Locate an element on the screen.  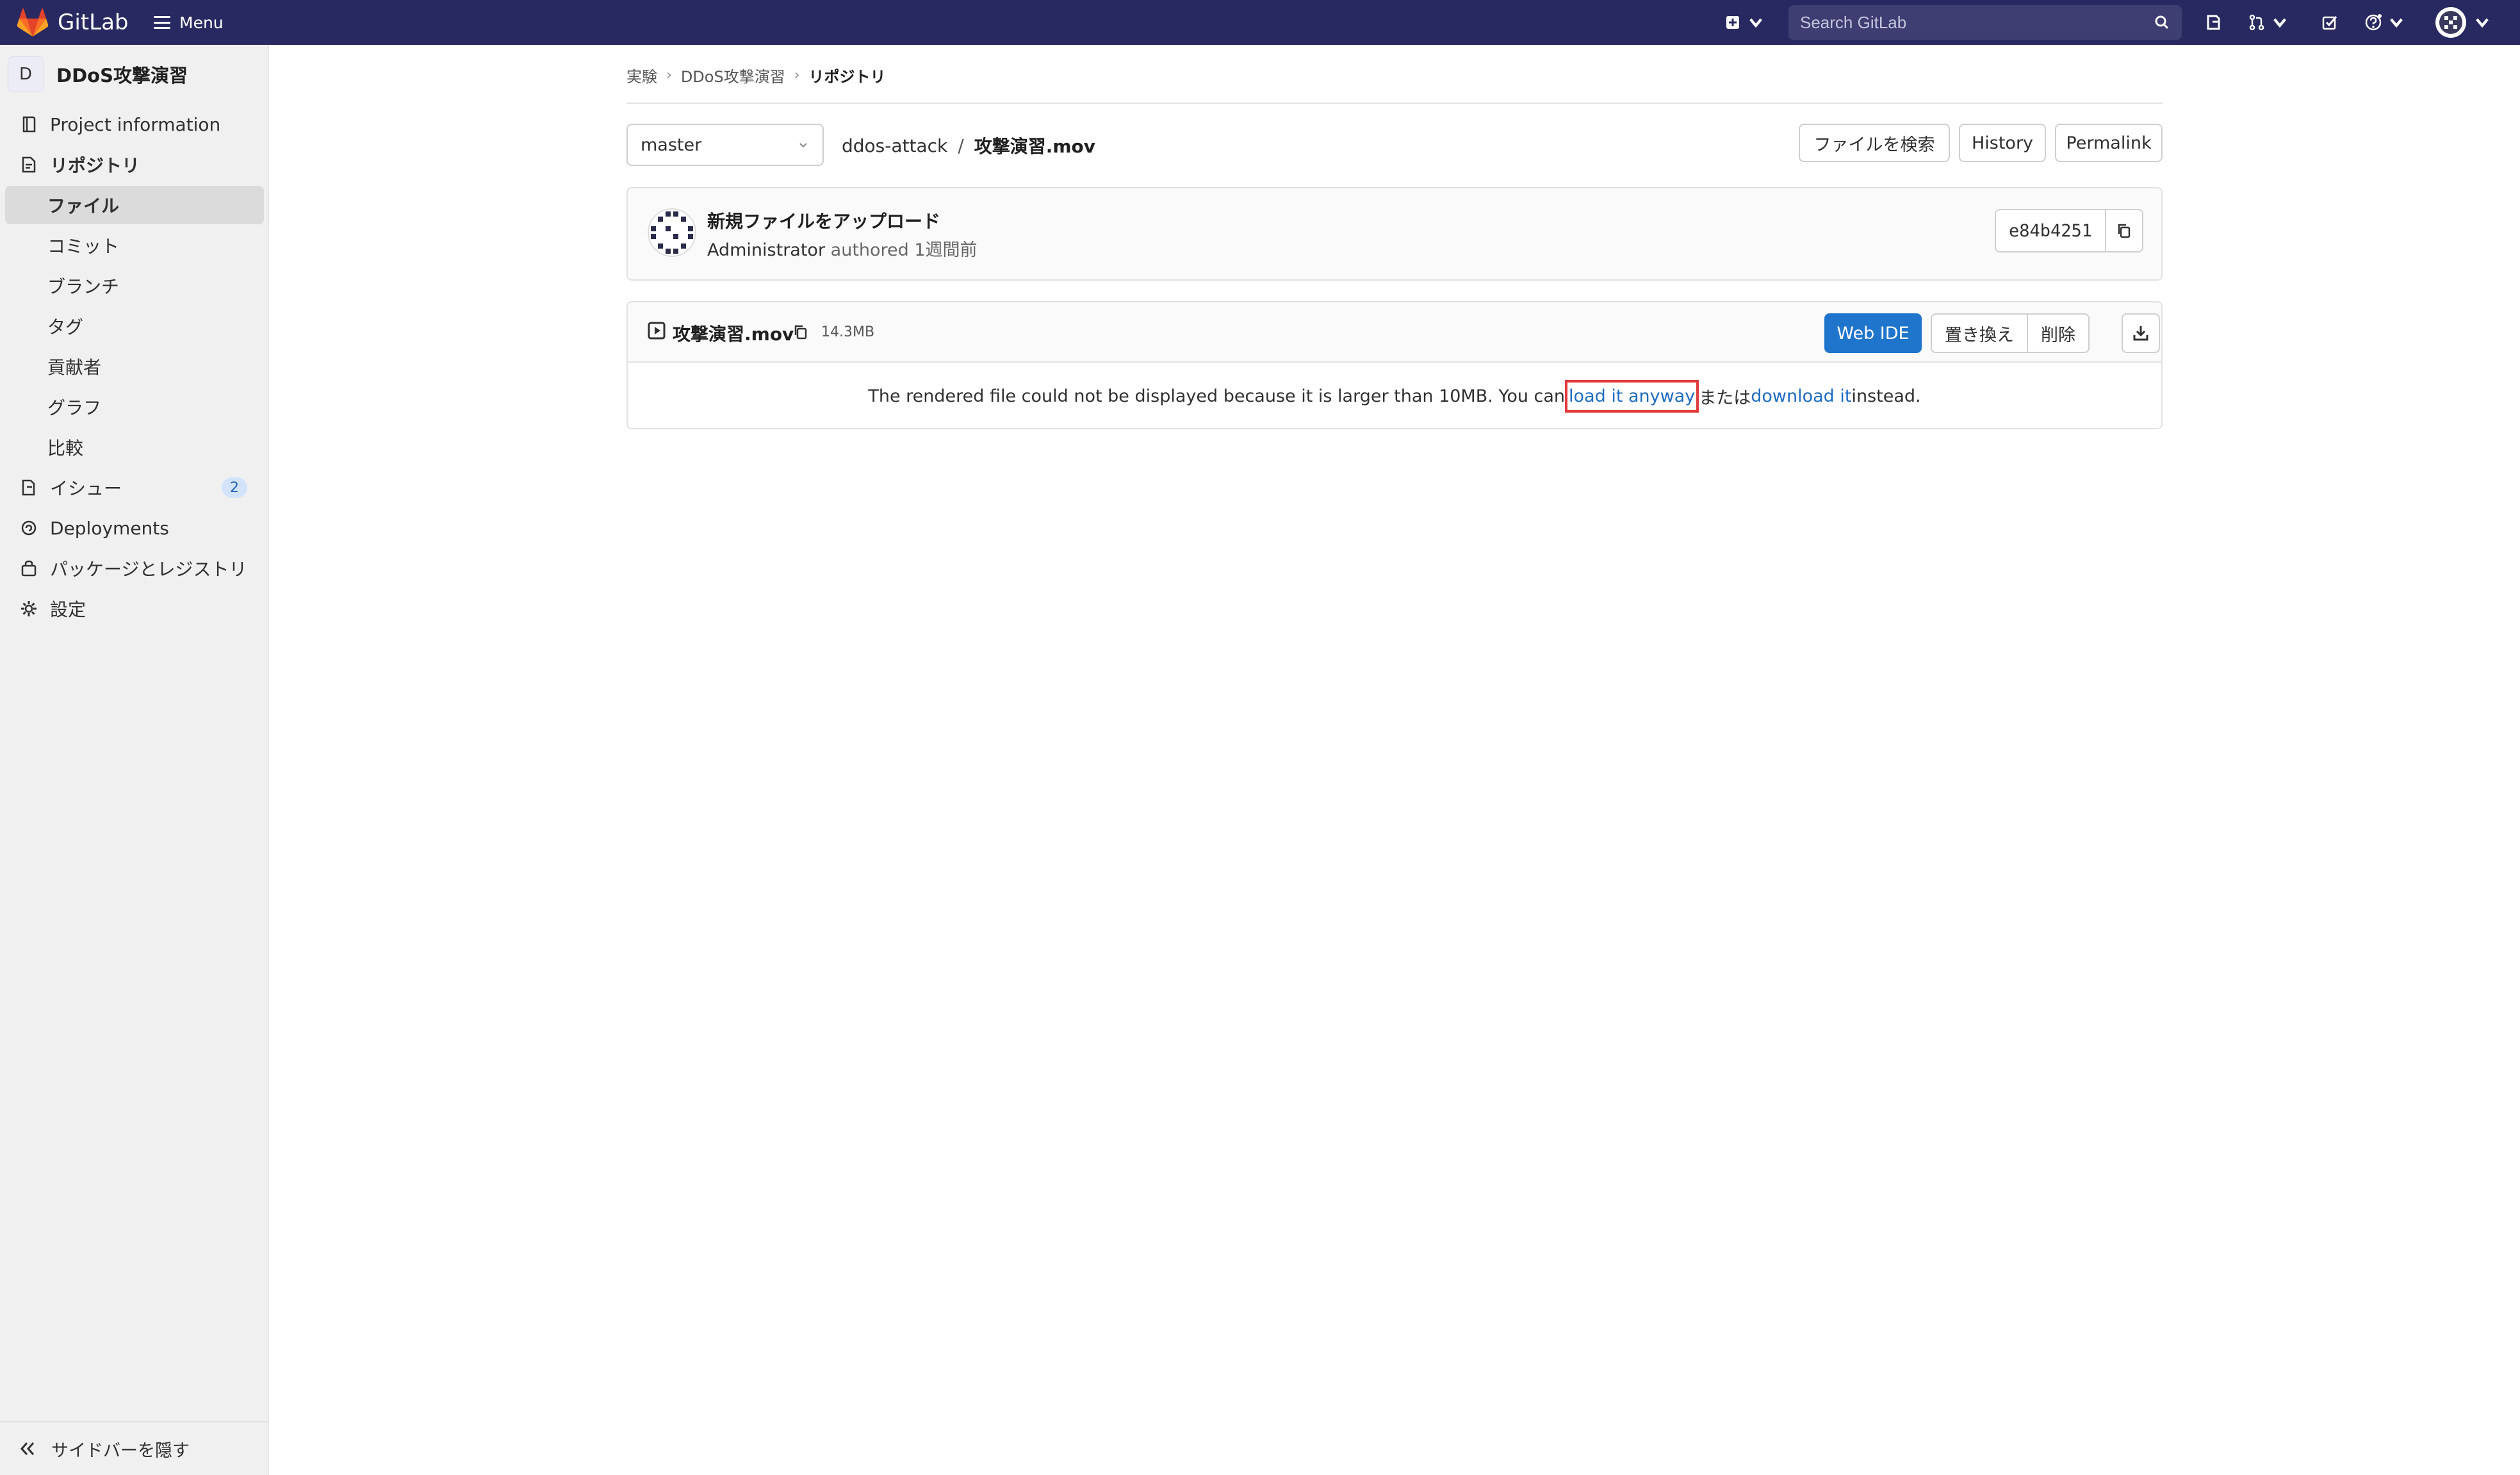
web-ide-button: Web IDE is located at coordinates (1873, 333).